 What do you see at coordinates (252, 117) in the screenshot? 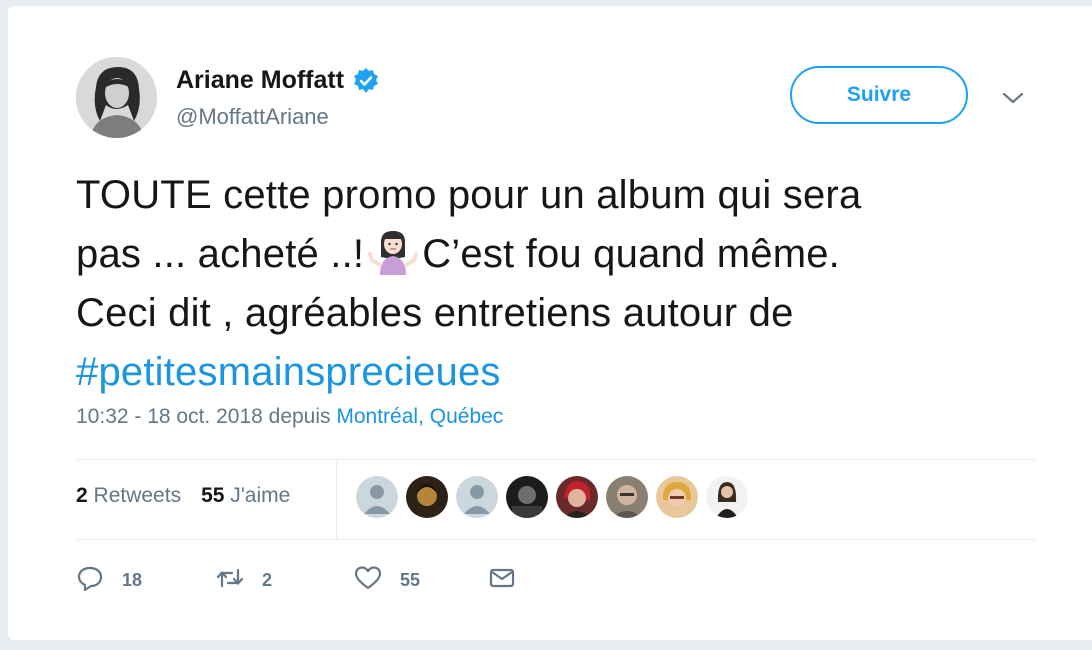
I see `user-handle: @MoffattAriane` at bounding box center [252, 117].